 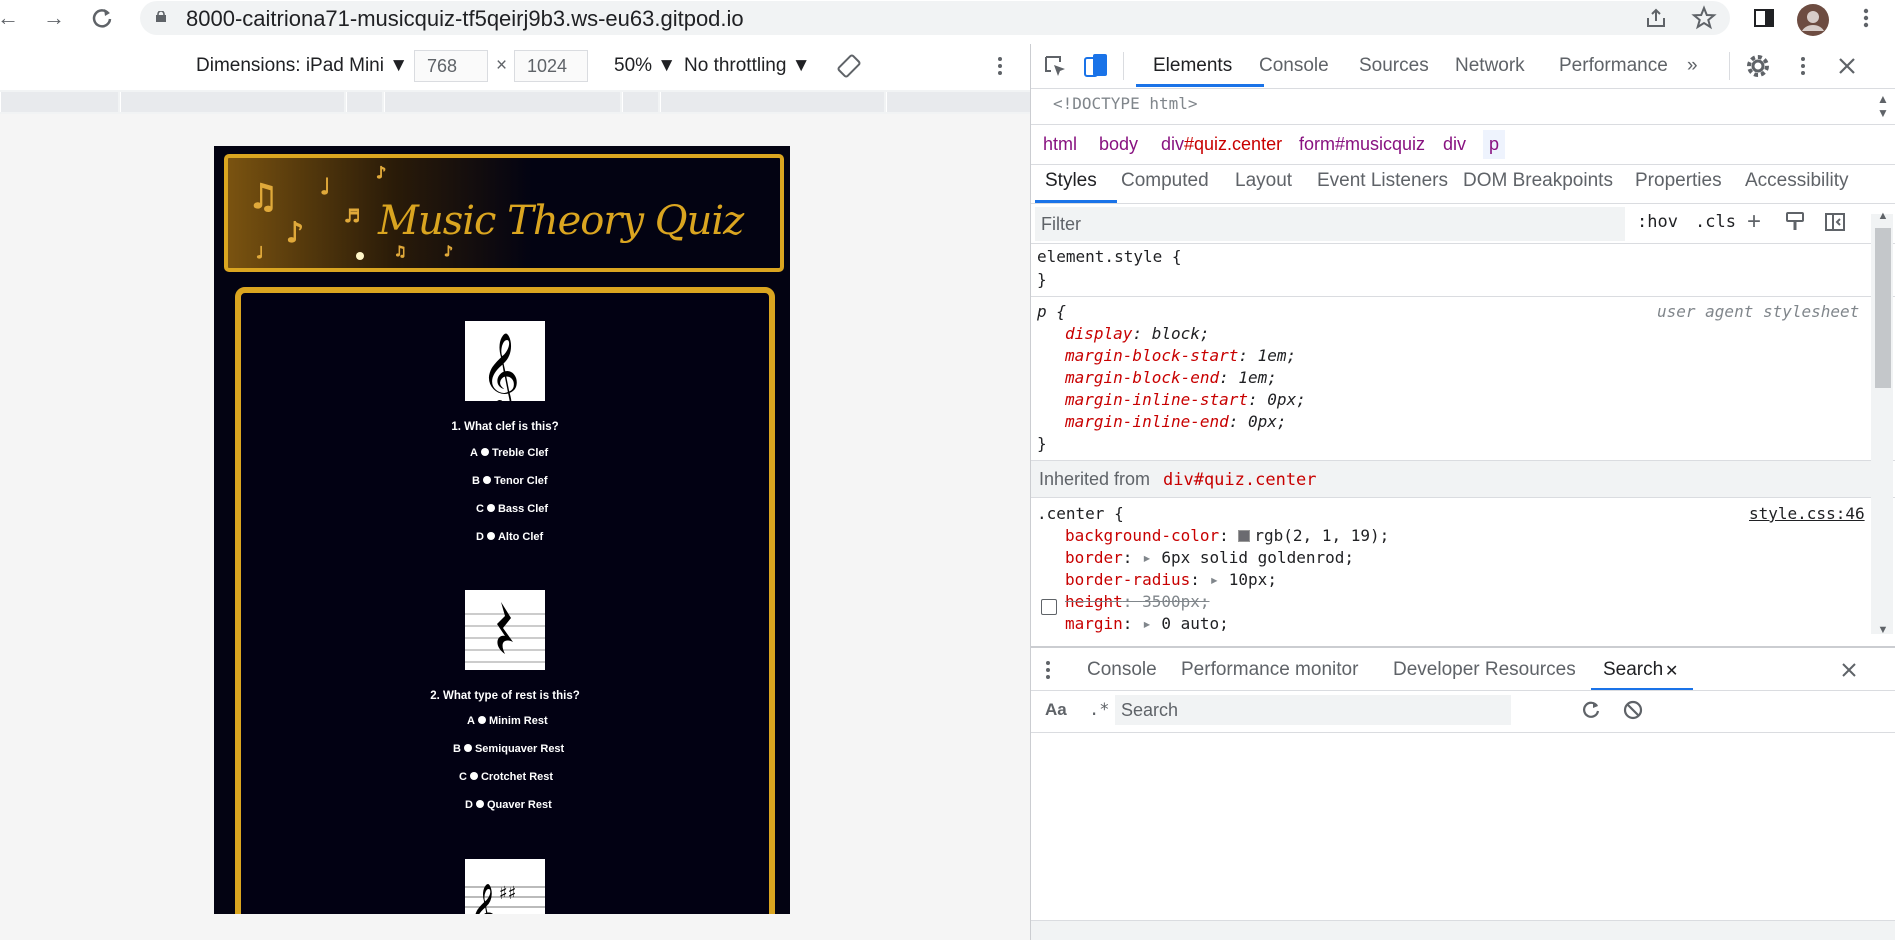 I want to click on css-declaration: border: ▸ 6px solid goldenrod;, so click(x=1209, y=557).